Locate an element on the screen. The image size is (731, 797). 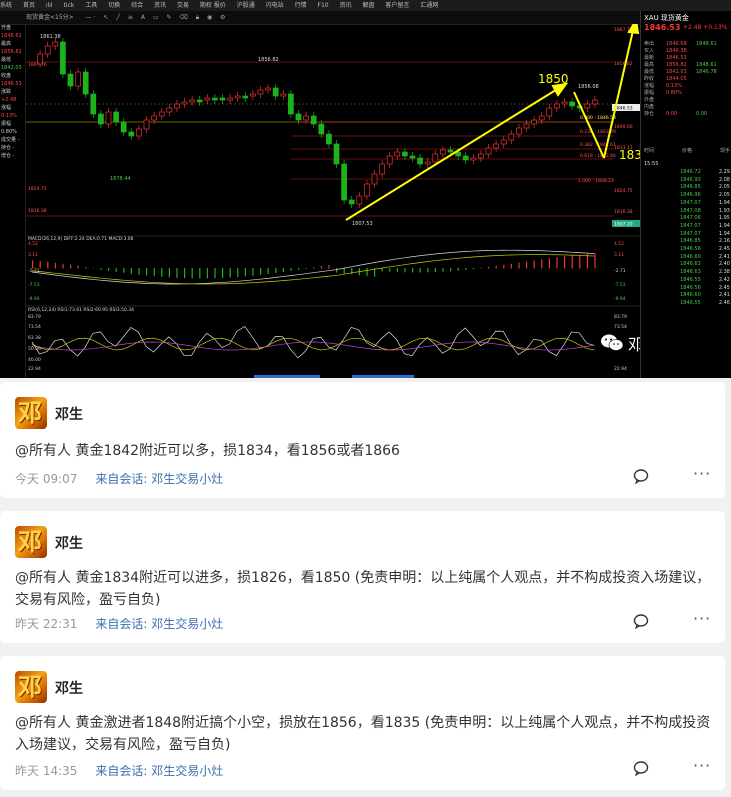
quote-value: 1842.03 is located at coordinates (676, 72).